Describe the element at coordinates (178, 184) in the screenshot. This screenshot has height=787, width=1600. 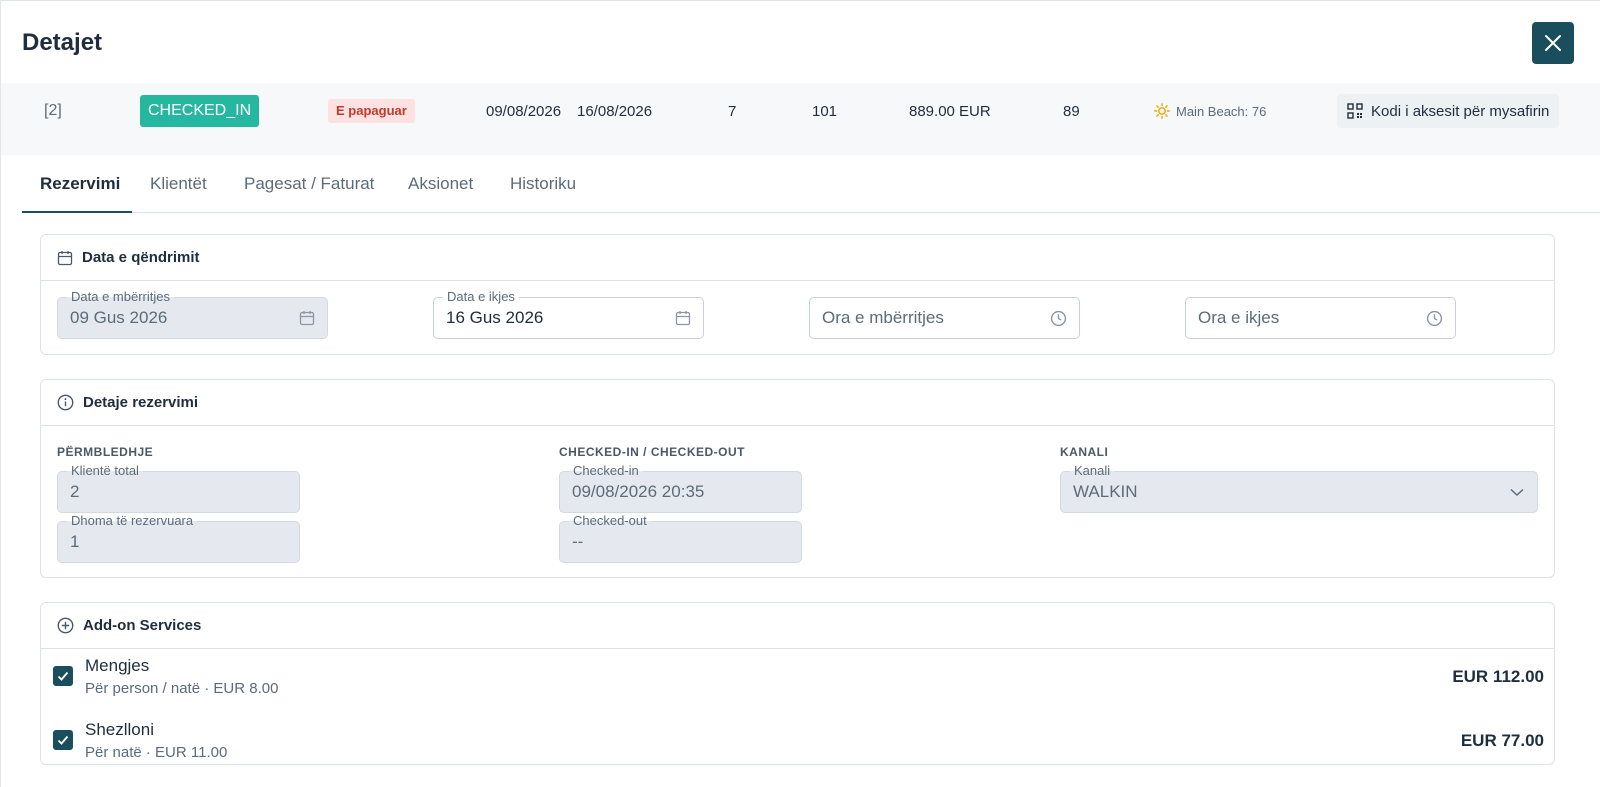
I see `tab-klientet: Klientët` at that location.